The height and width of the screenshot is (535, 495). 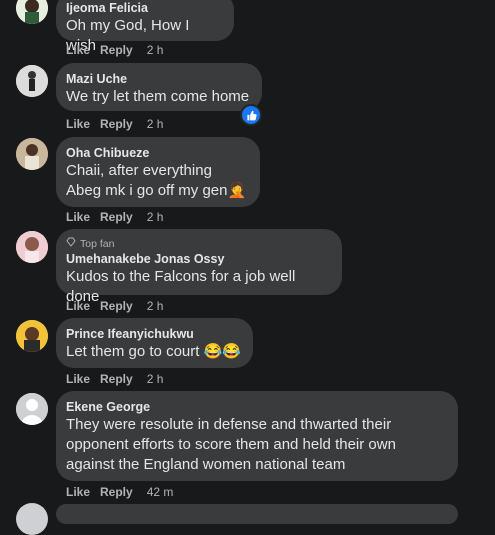 I want to click on comment-text: We try let them come home, so click(x=158, y=96).